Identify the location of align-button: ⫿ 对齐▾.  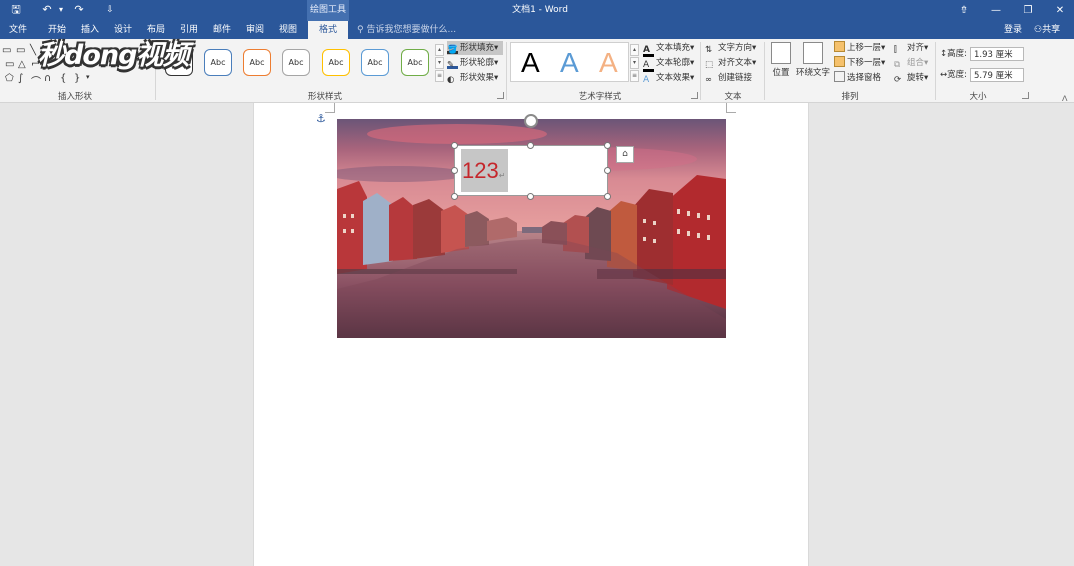
(911, 48).